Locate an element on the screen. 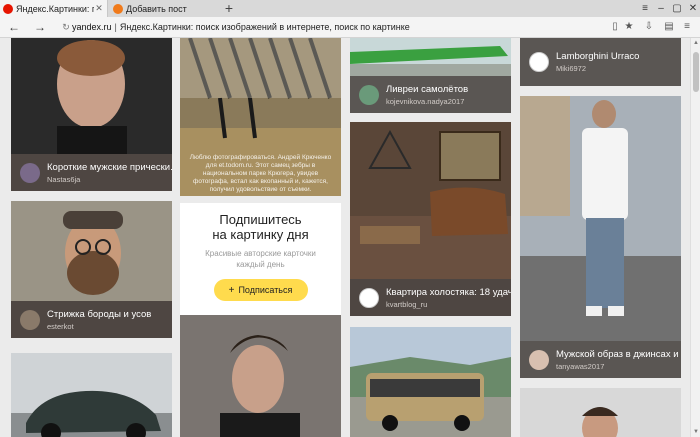  card-user: kvartblog_ru is located at coordinates (448, 304).